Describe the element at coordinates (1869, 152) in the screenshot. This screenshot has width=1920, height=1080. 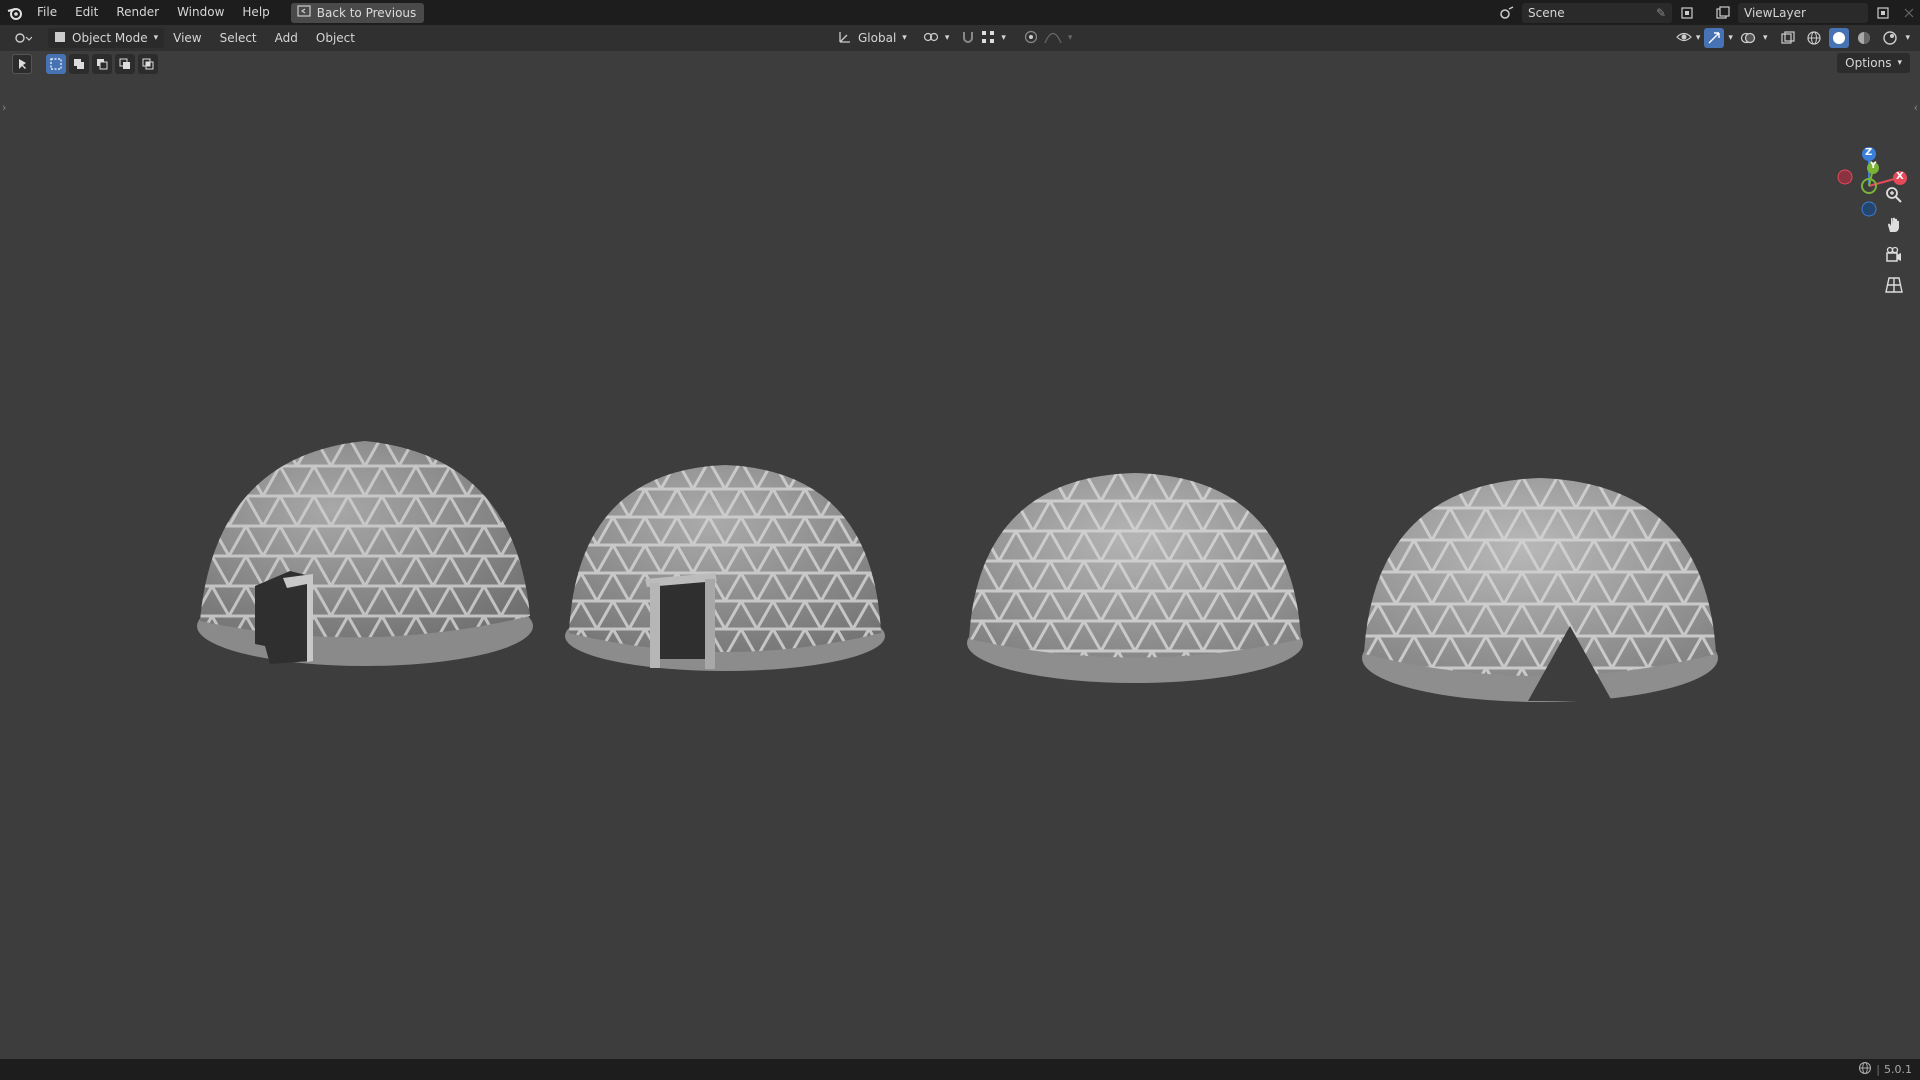
I see `z-axis-label: Z` at that location.